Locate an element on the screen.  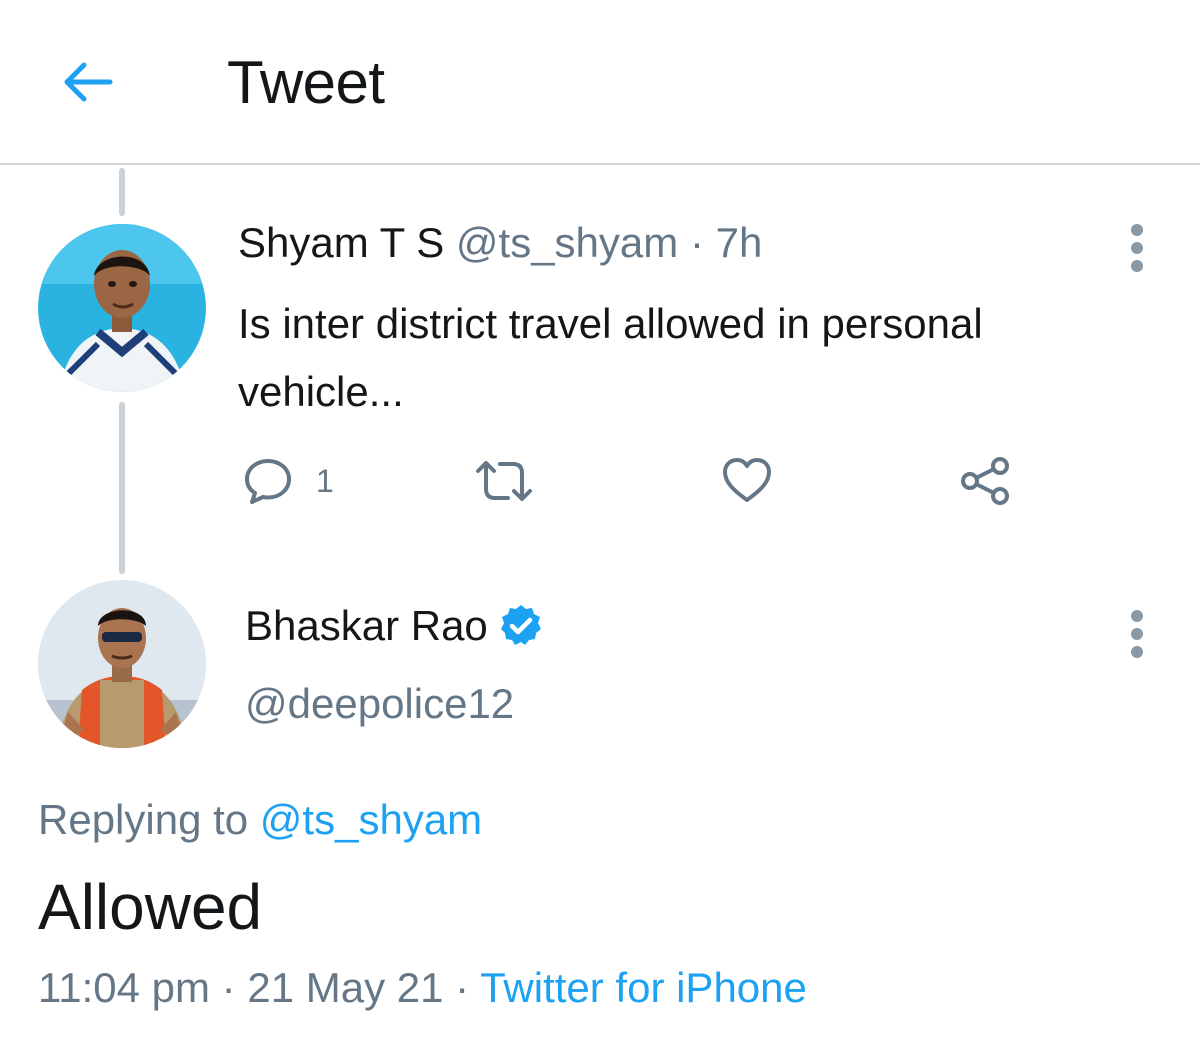
retweet-button is located at coordinates (504, 481).